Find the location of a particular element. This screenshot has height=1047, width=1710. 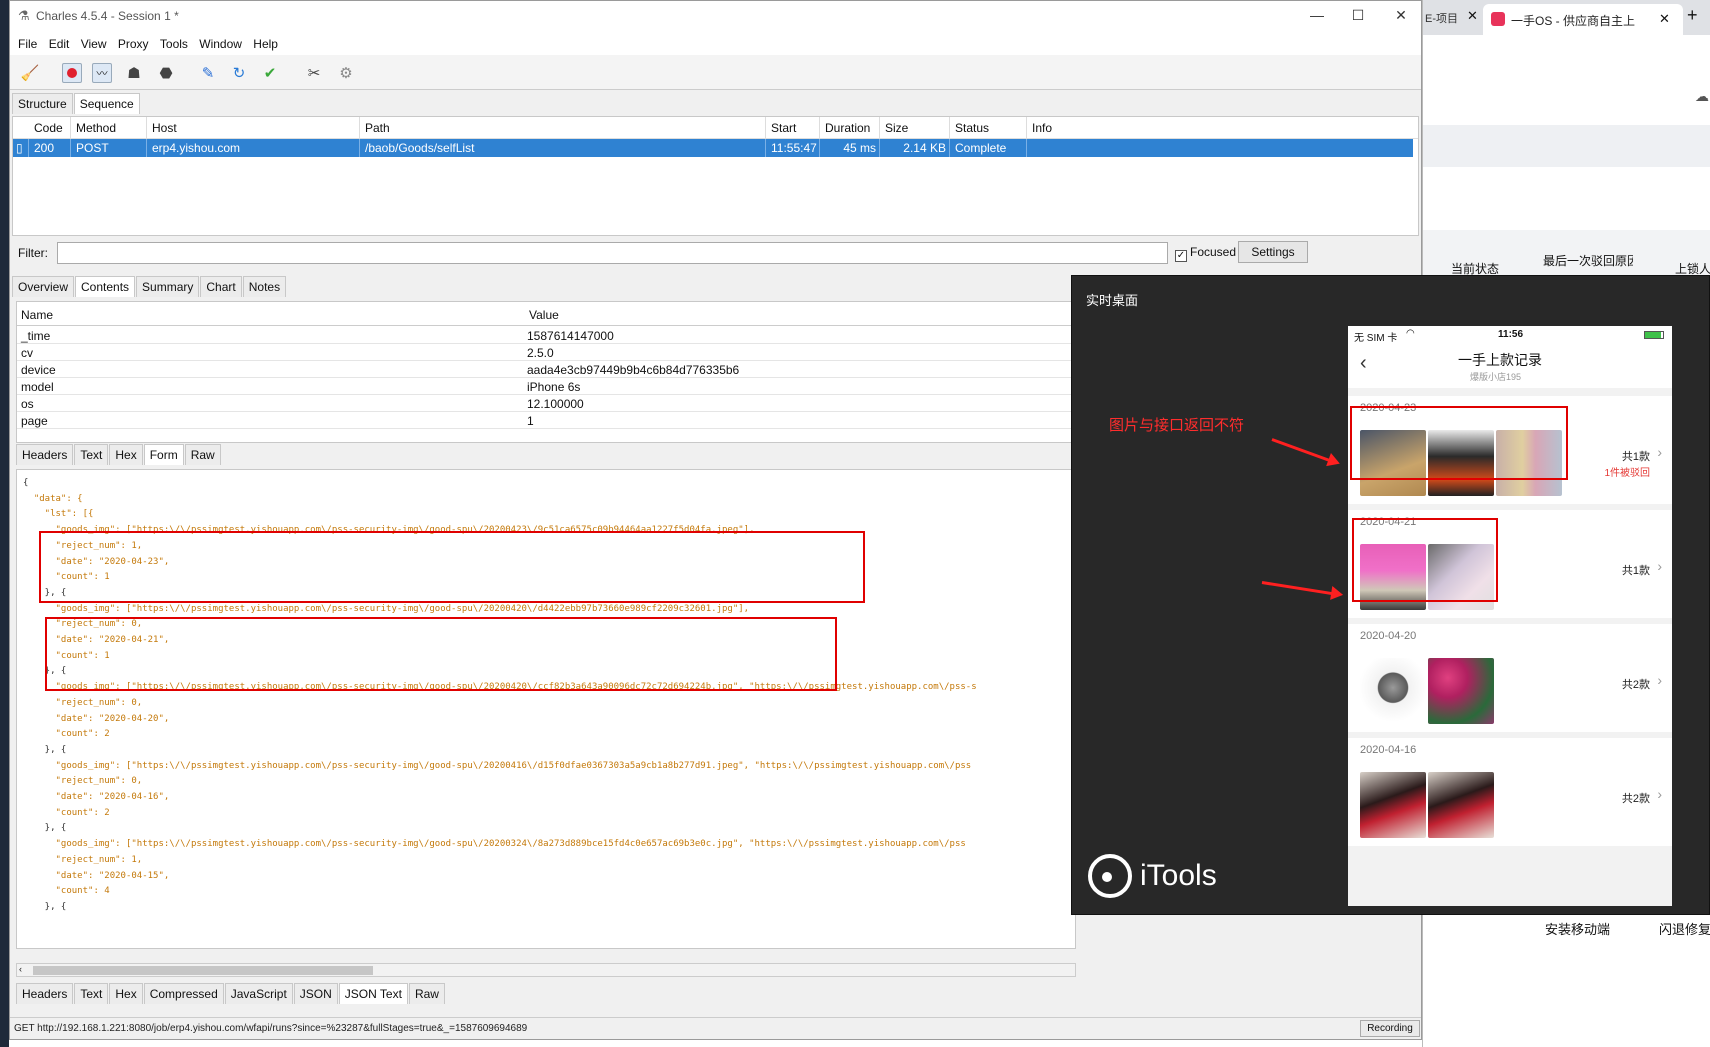

throttle-icon: 〰 is located at coordinates (102, 73).